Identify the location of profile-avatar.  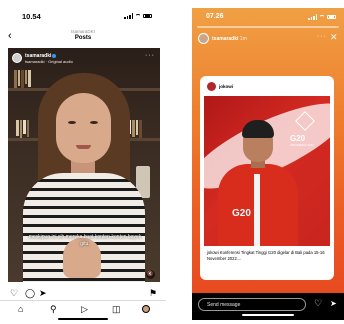
(146, 309).